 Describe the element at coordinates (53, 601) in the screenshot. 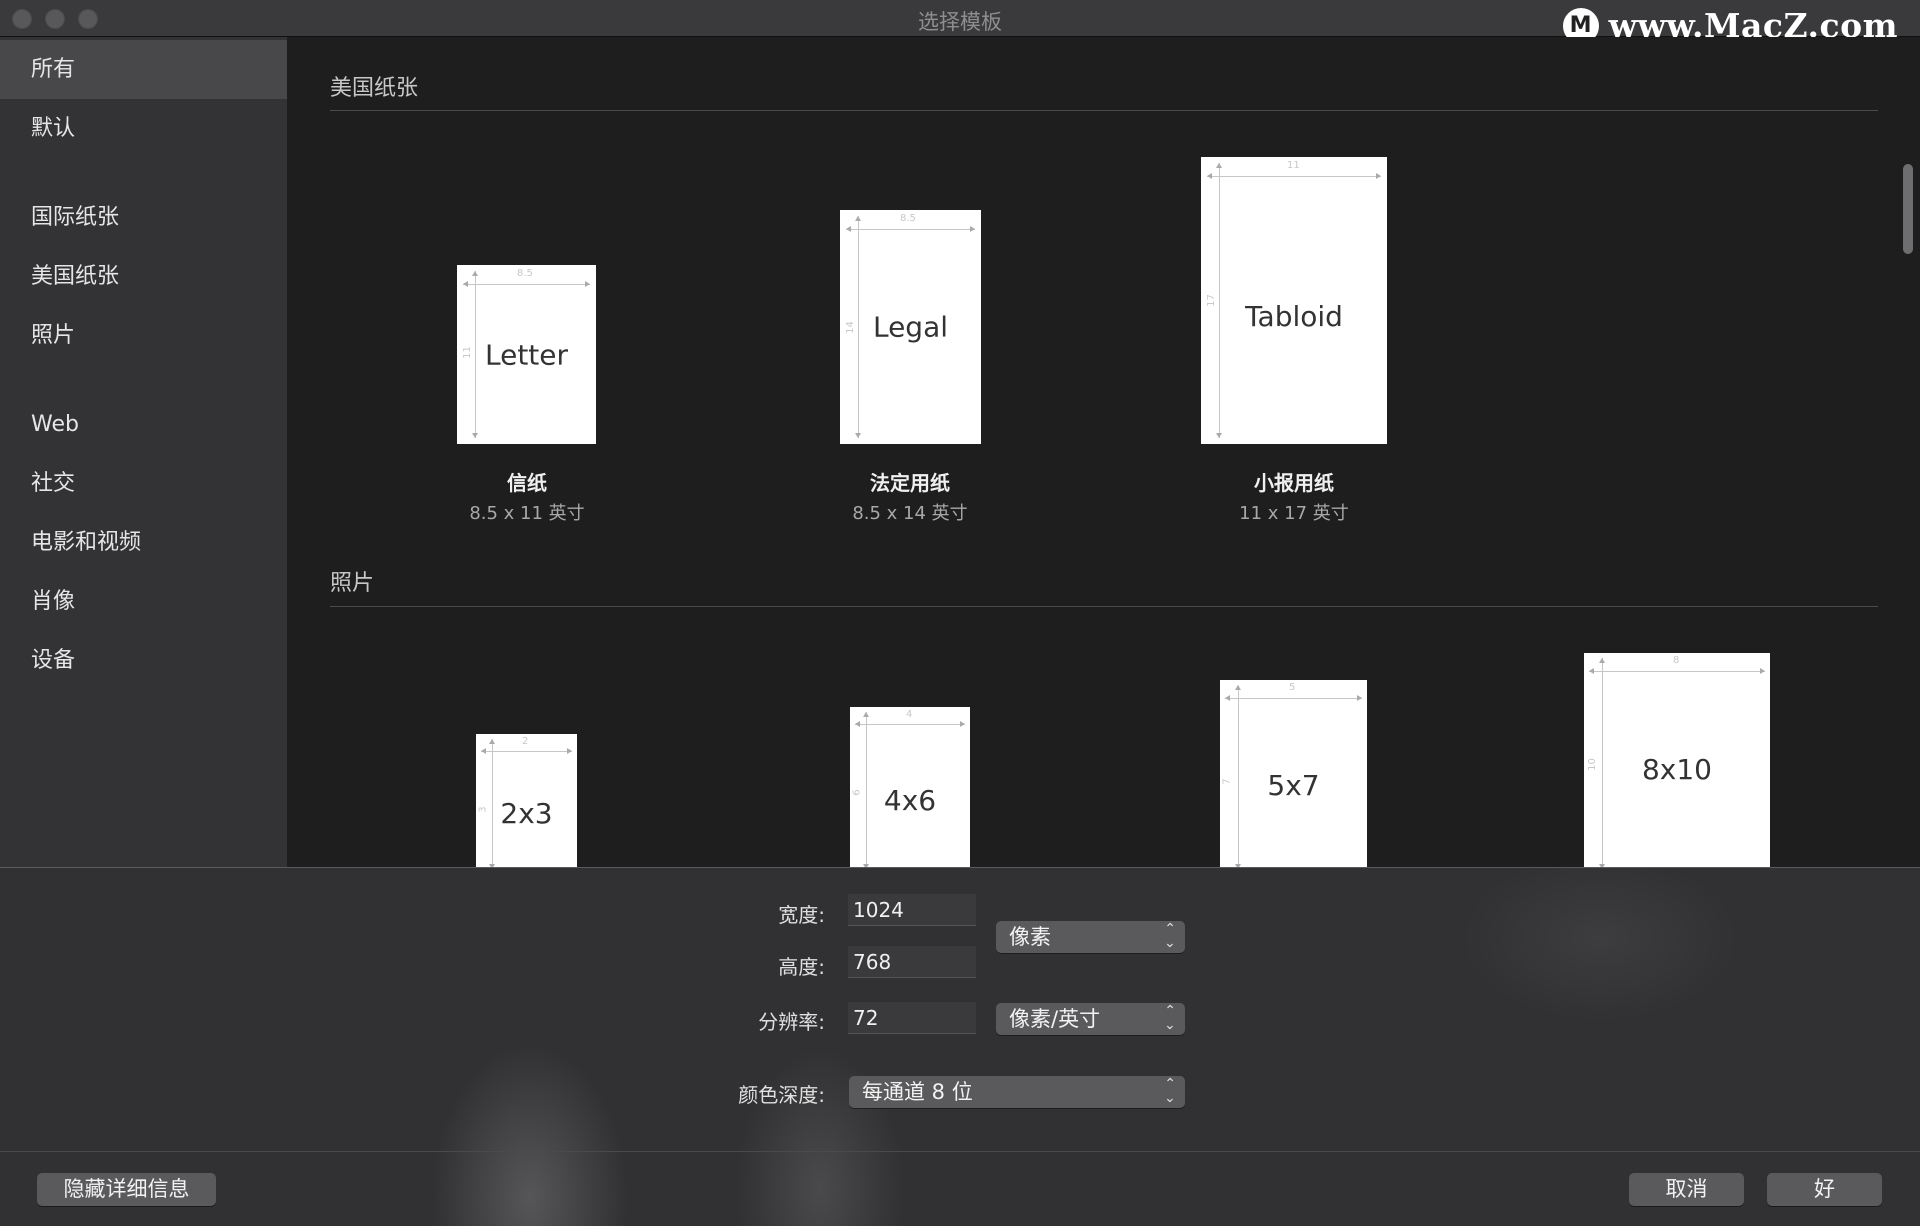

I see `sidebar-item-label: 肖像` at that location.